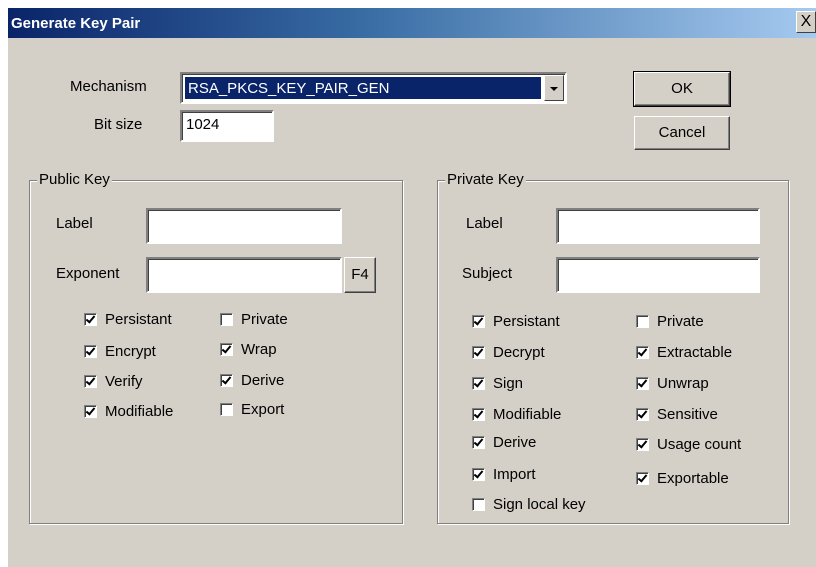 This screenshot has height=567, width=816. Describe the element at coordinates (527, 416) in the screenshot. I see `private-modifiable-checkbox: Modifiable` at that location.